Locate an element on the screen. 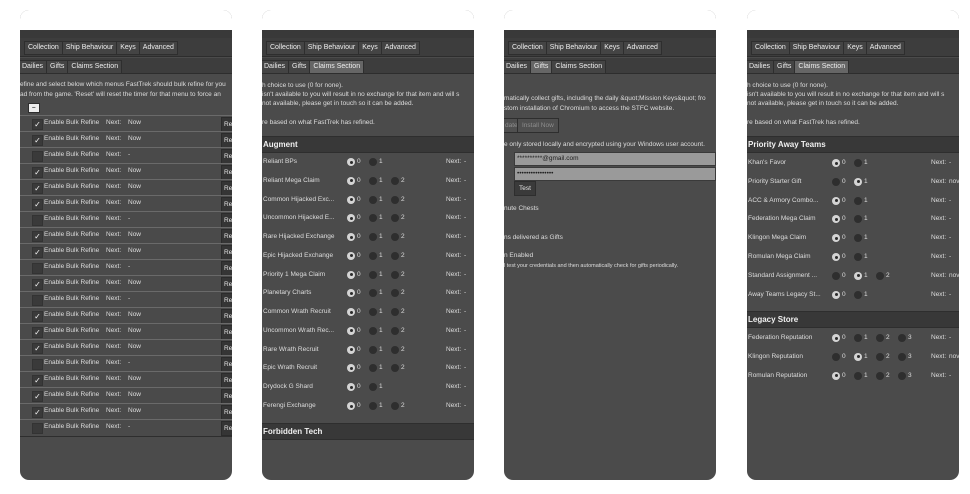 This screenshot has width=970, height=494. gift-delivery-option: ns delivered as Gifts is located at coordinates (533, 238).